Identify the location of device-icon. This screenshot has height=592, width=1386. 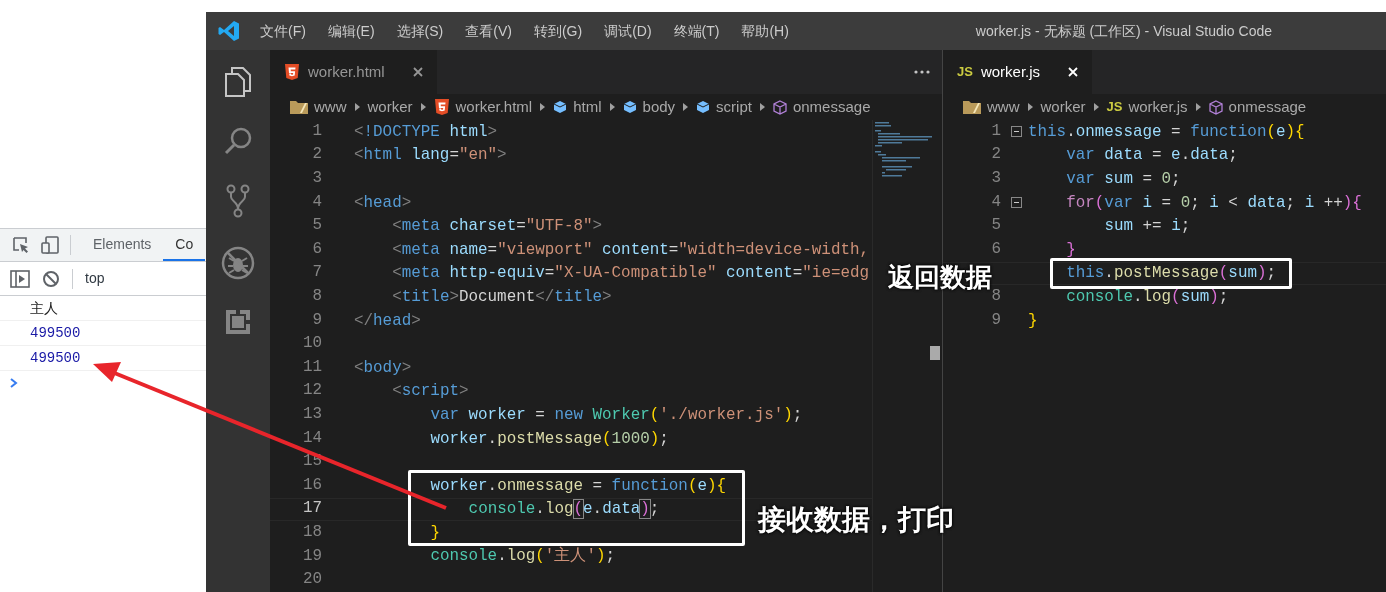
(50, 245).